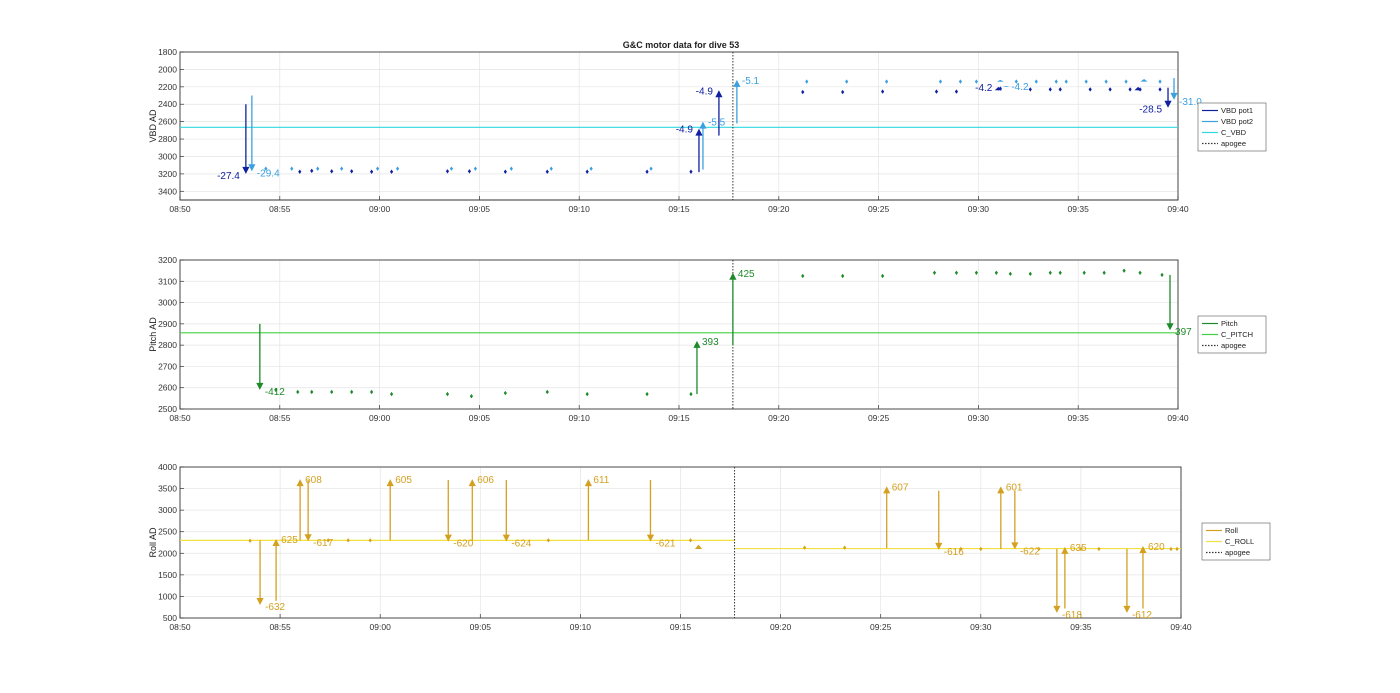  What do you see at coordinates (1231, 530) in the screenshot?
I see `legend-label: Roll` at bounding box center [1231, 530].